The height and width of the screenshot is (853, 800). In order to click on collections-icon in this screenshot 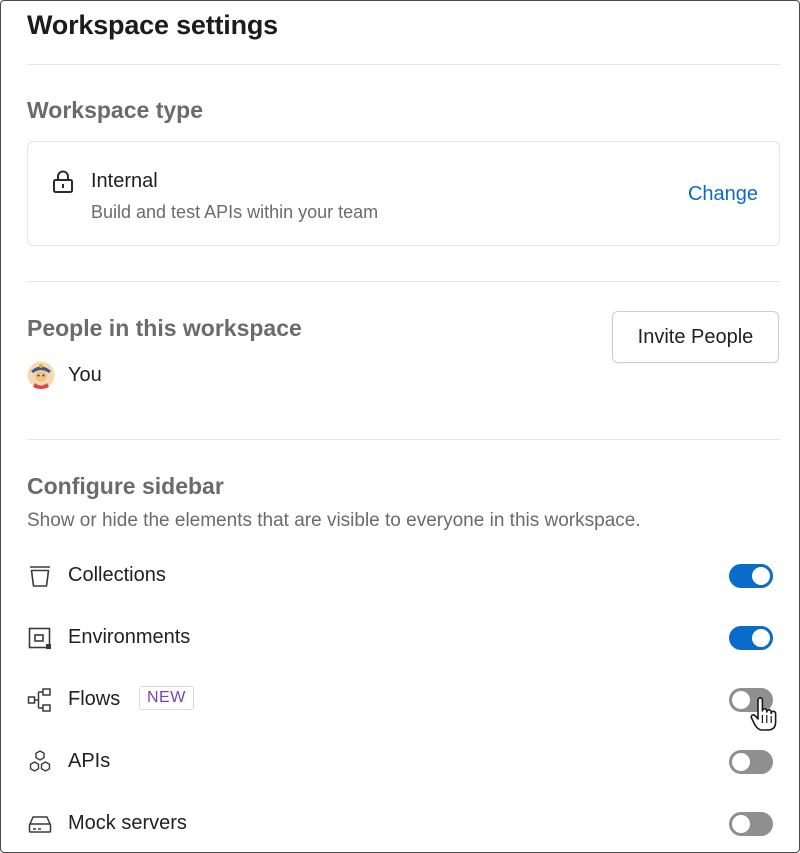, I will do `click(40, 576)`.